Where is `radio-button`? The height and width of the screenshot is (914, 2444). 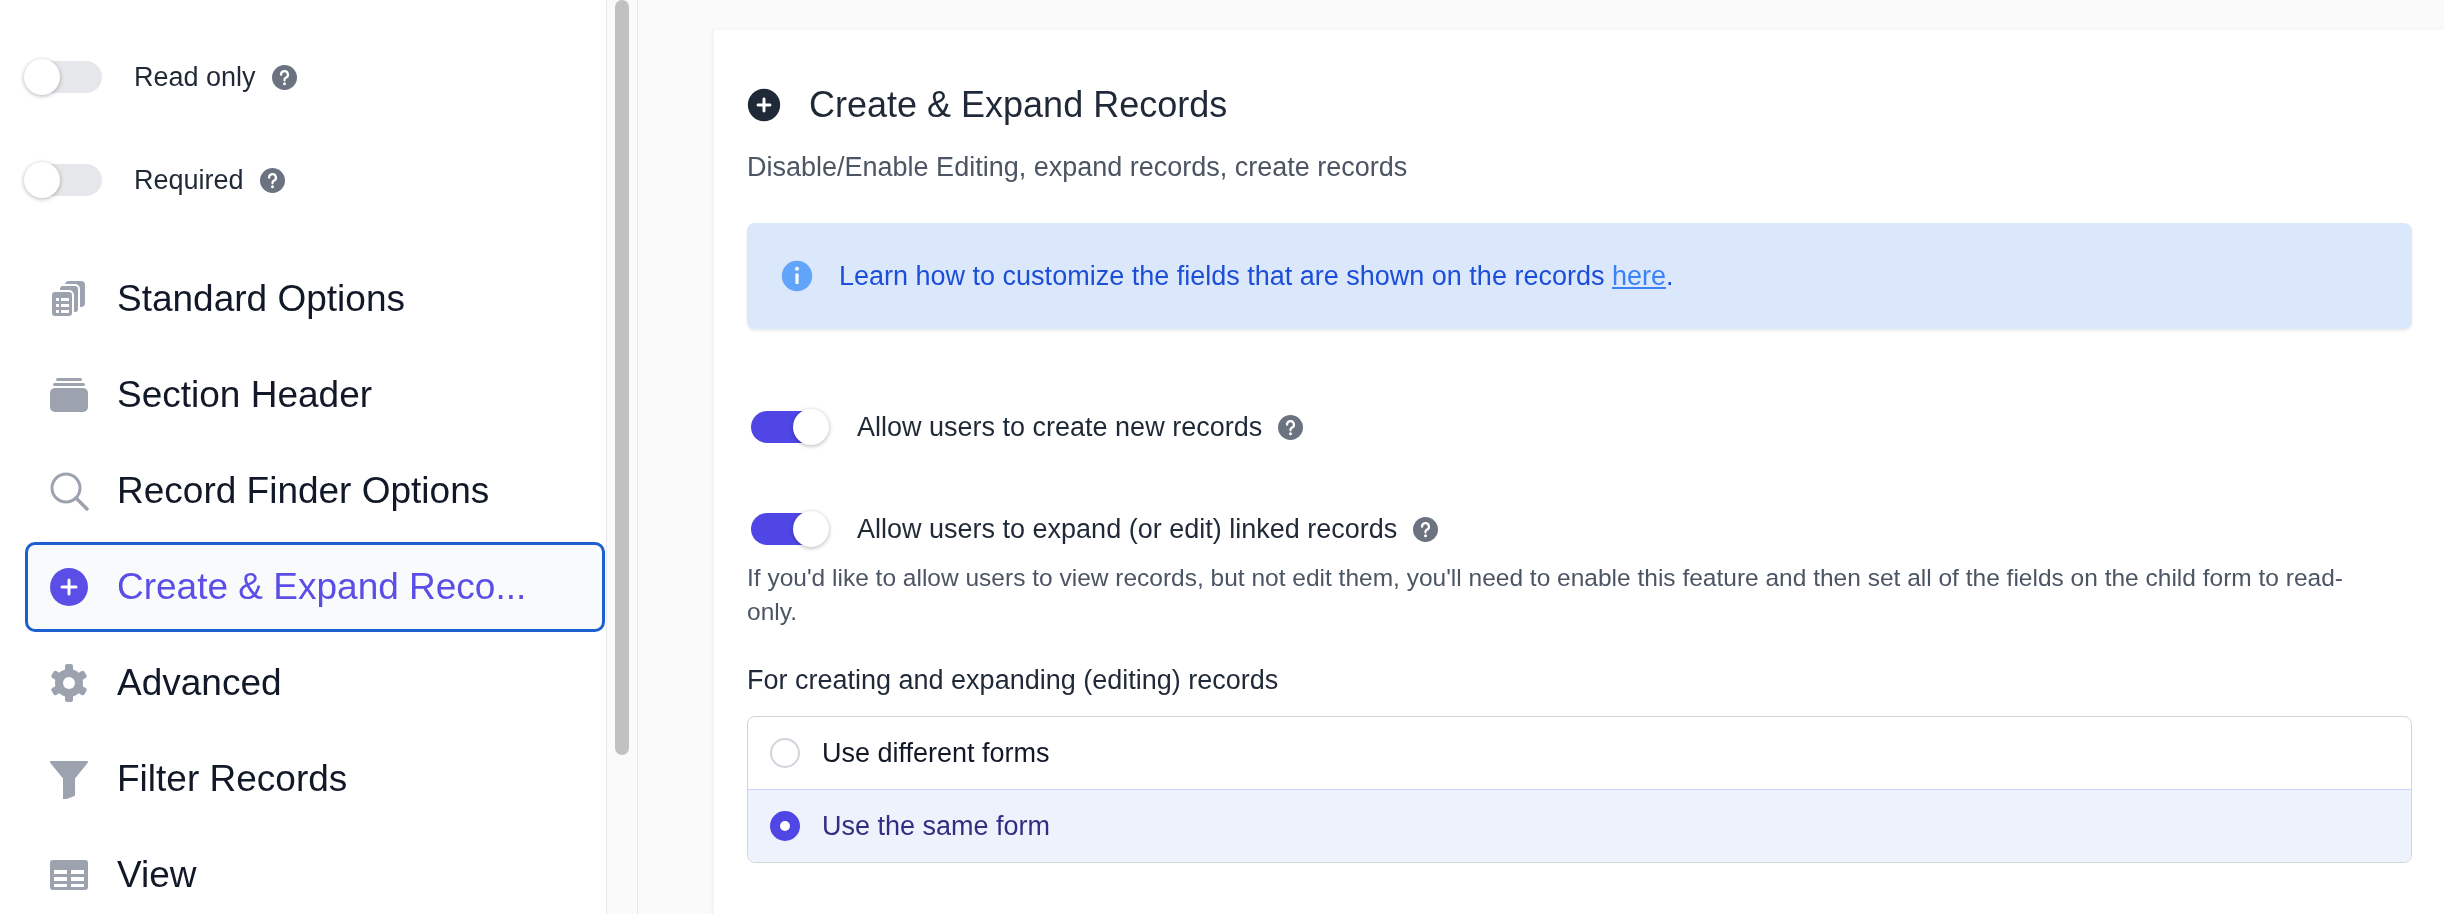 radio-button is located at coordinates (785, 826).